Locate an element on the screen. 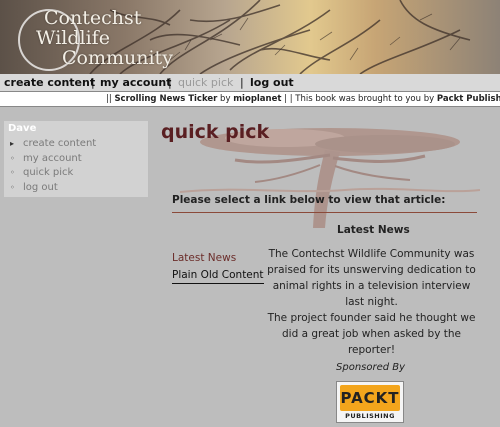  ticker-module-link: Scrolling News Ticker is located at coordinates (165, 99).